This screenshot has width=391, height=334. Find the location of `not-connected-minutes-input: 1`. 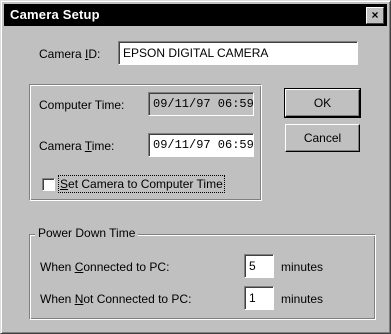

not-connected-minutes-input: 1 is located at coordinates (259, 298).